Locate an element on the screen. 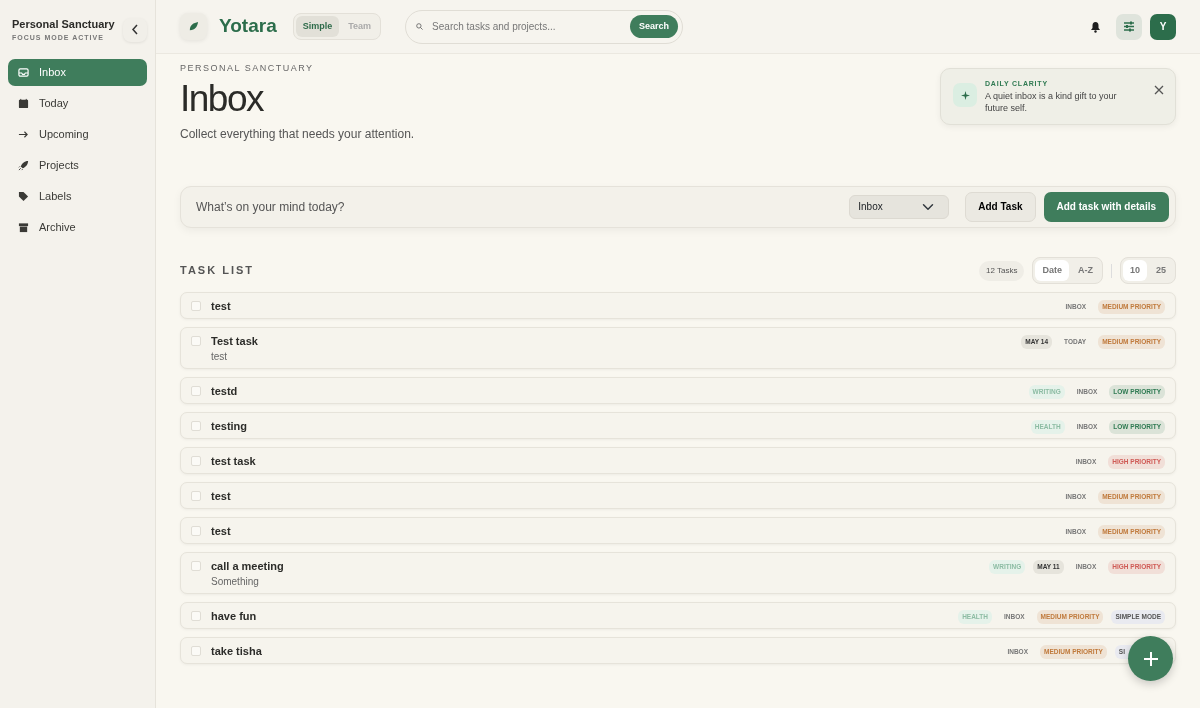 This screenshot has height=708, width=1200. section-heading: TASK LIST is located at coordinates (217, 271).